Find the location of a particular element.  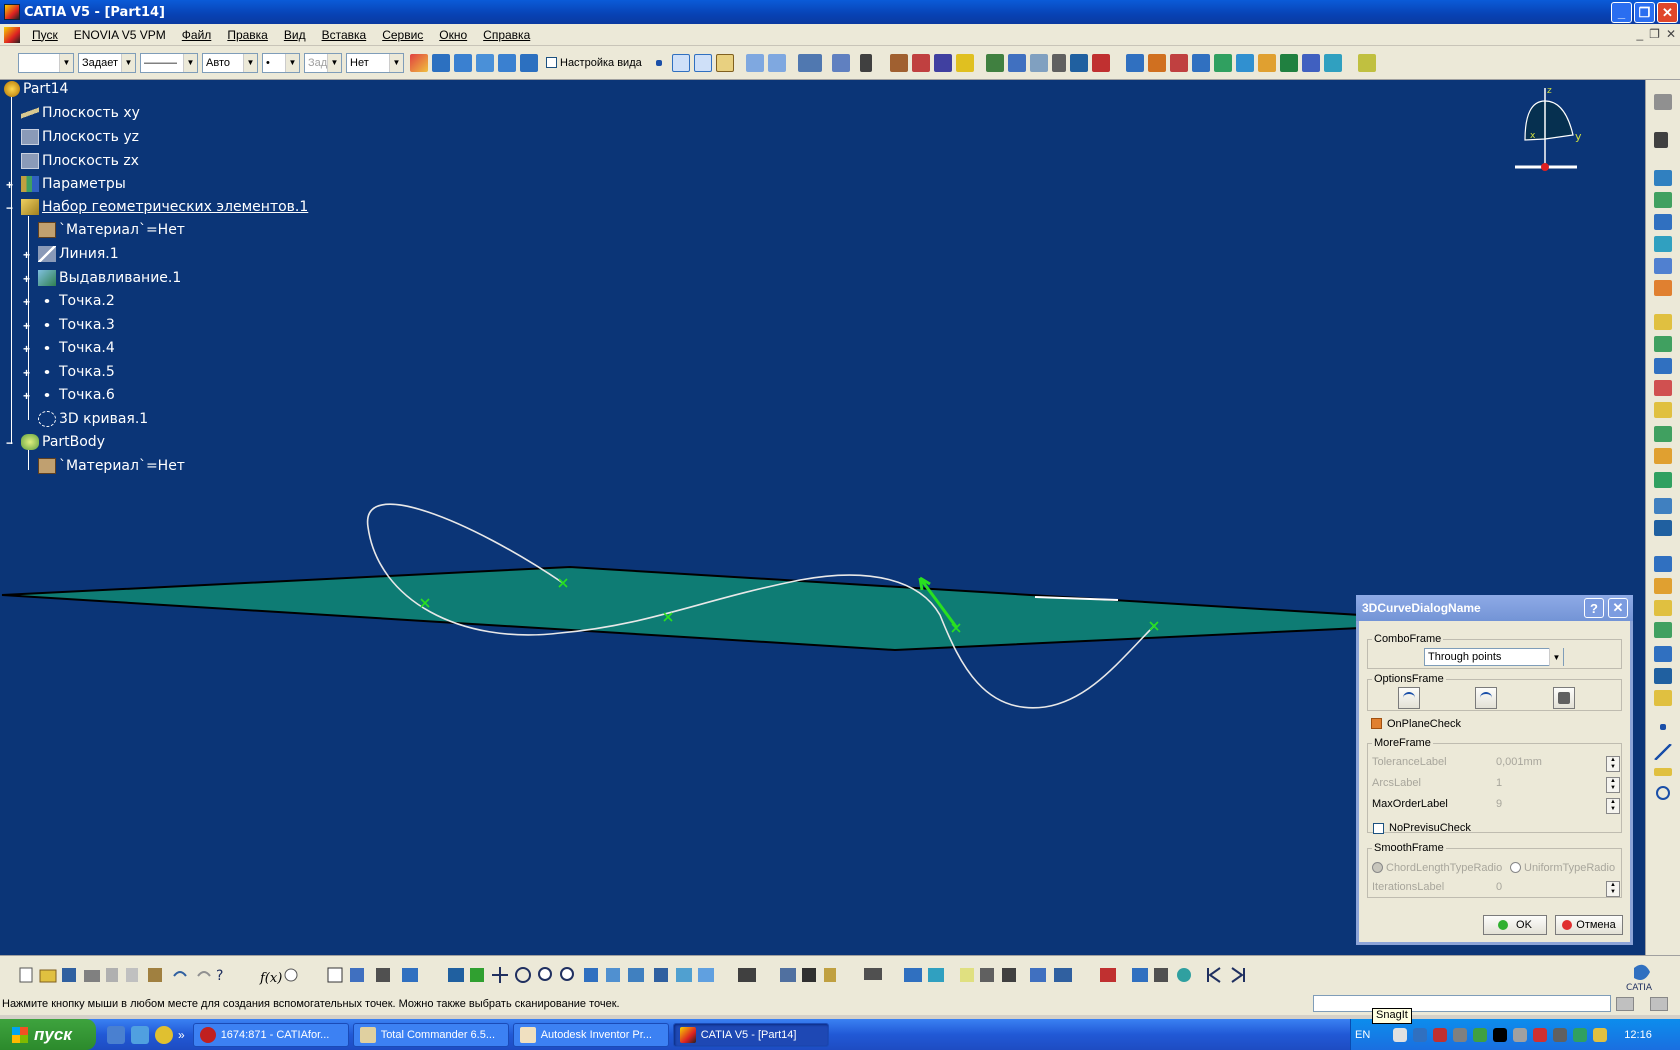

quicklaunch-desktop-icon is located at coordinates (116, 1034).